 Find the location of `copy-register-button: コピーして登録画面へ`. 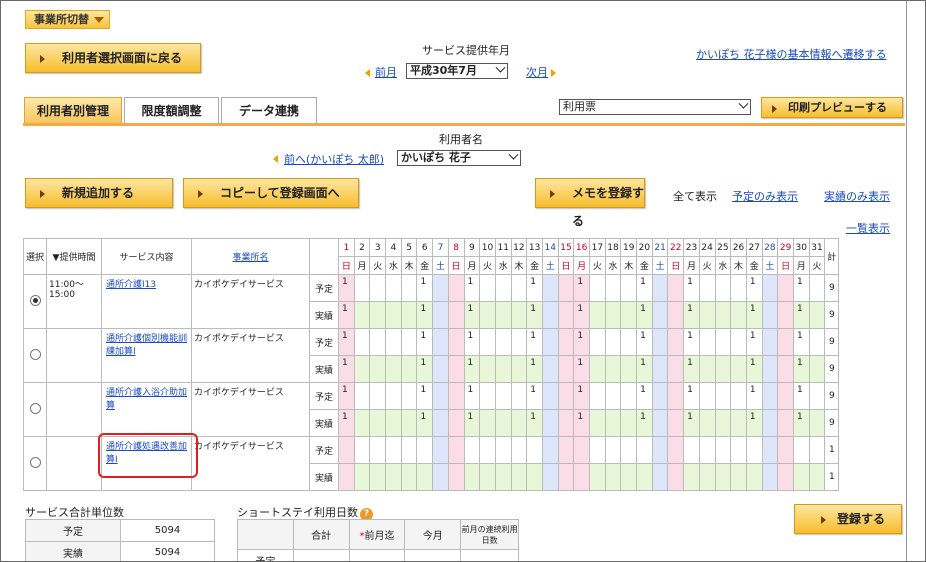

copy-register-button: コピーして登録画面へ is located at coordinates (271, 193).